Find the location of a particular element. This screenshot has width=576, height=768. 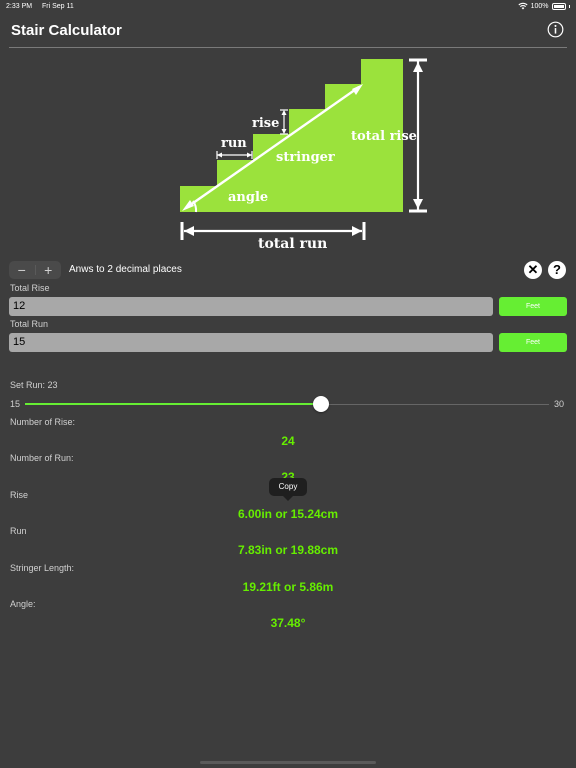

battery-icon is located at coordinates (558, 6).